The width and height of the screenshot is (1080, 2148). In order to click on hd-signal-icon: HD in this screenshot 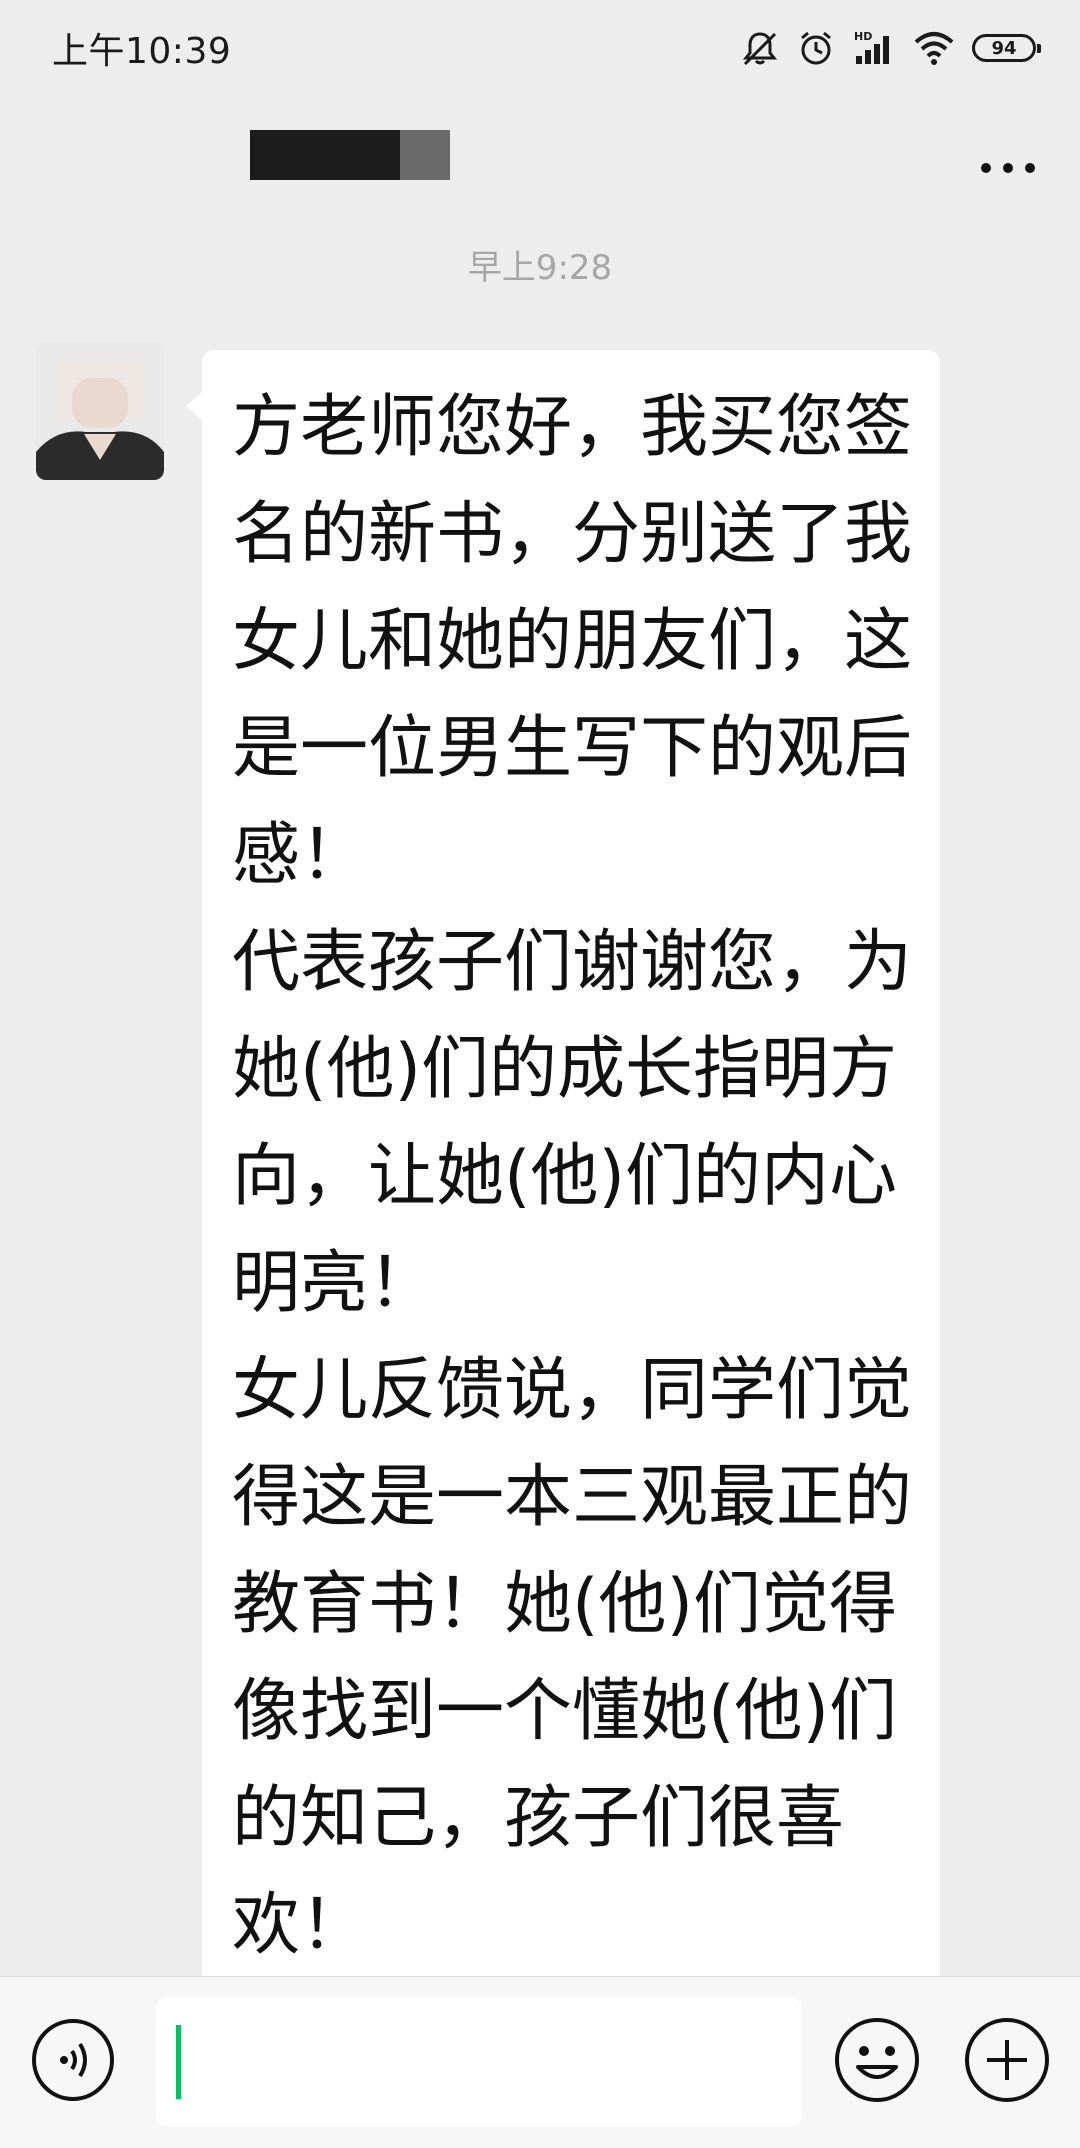, I will do `click(874, 48)`.